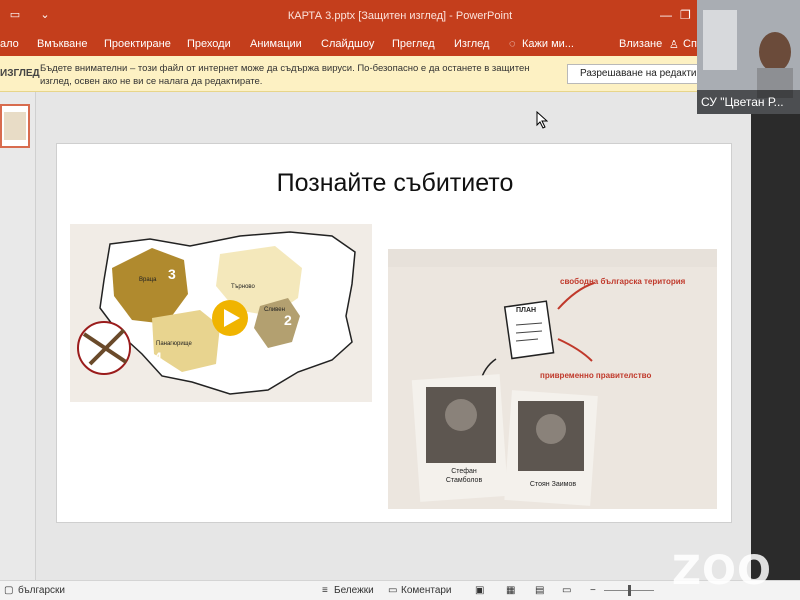 This screenshot has height=600, width=800. Describe the element at coordinates (9, 44) in the screenshot. I see `tab-home: ало` at that location.